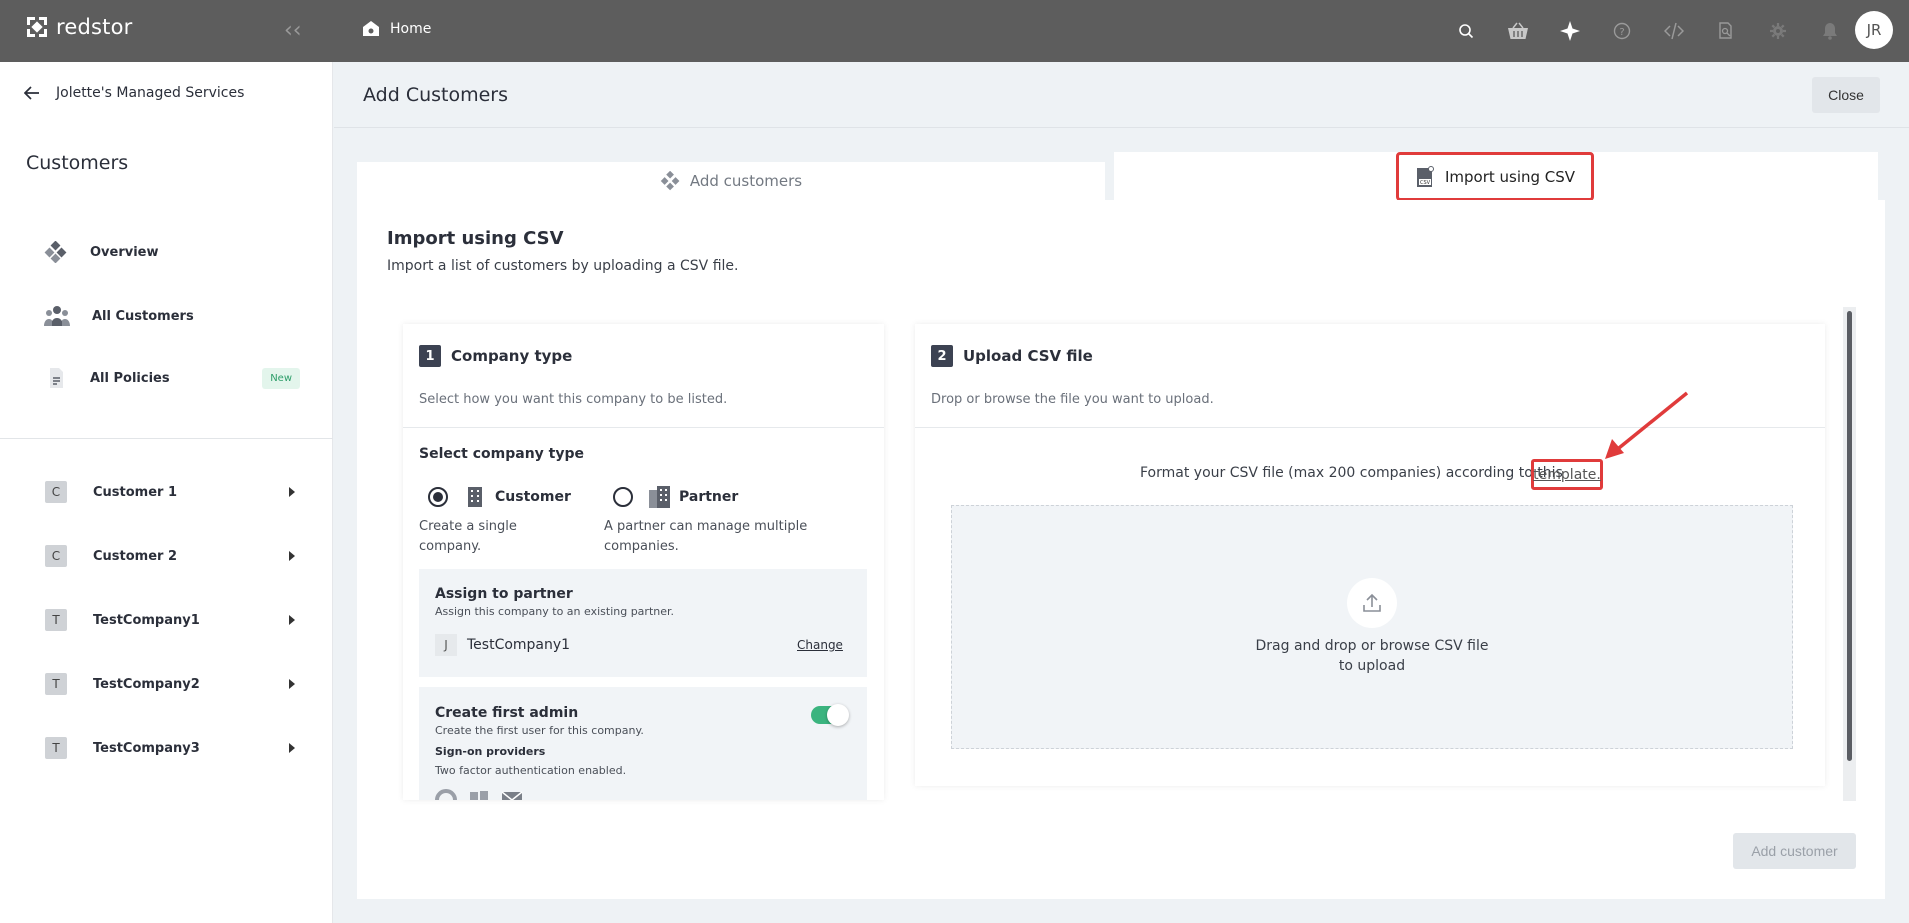  Describe the element at coordinates (1372, 603) in the screenshot. I see `upload-icon` at that location.